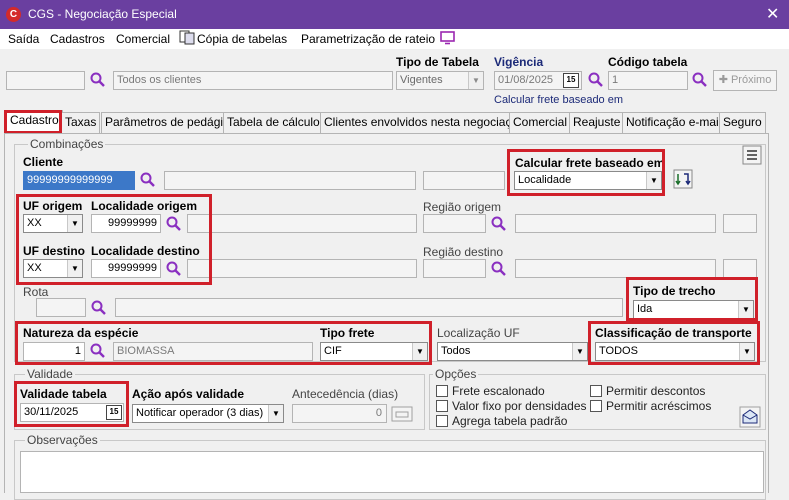  What do you see at coordinates (597, 122) in the screenshot?
I see `tab-reajuste: Reajuste` at bounding box center [597, 122].